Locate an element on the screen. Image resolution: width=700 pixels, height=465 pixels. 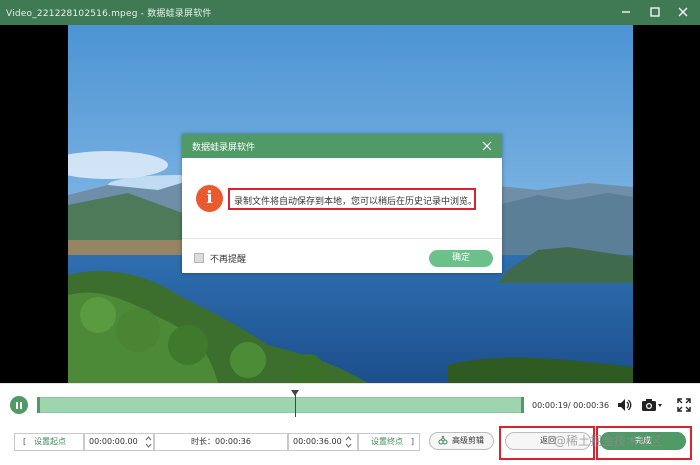
end-time-value: 00:00:36.00 is located at coordinates (317, 441).